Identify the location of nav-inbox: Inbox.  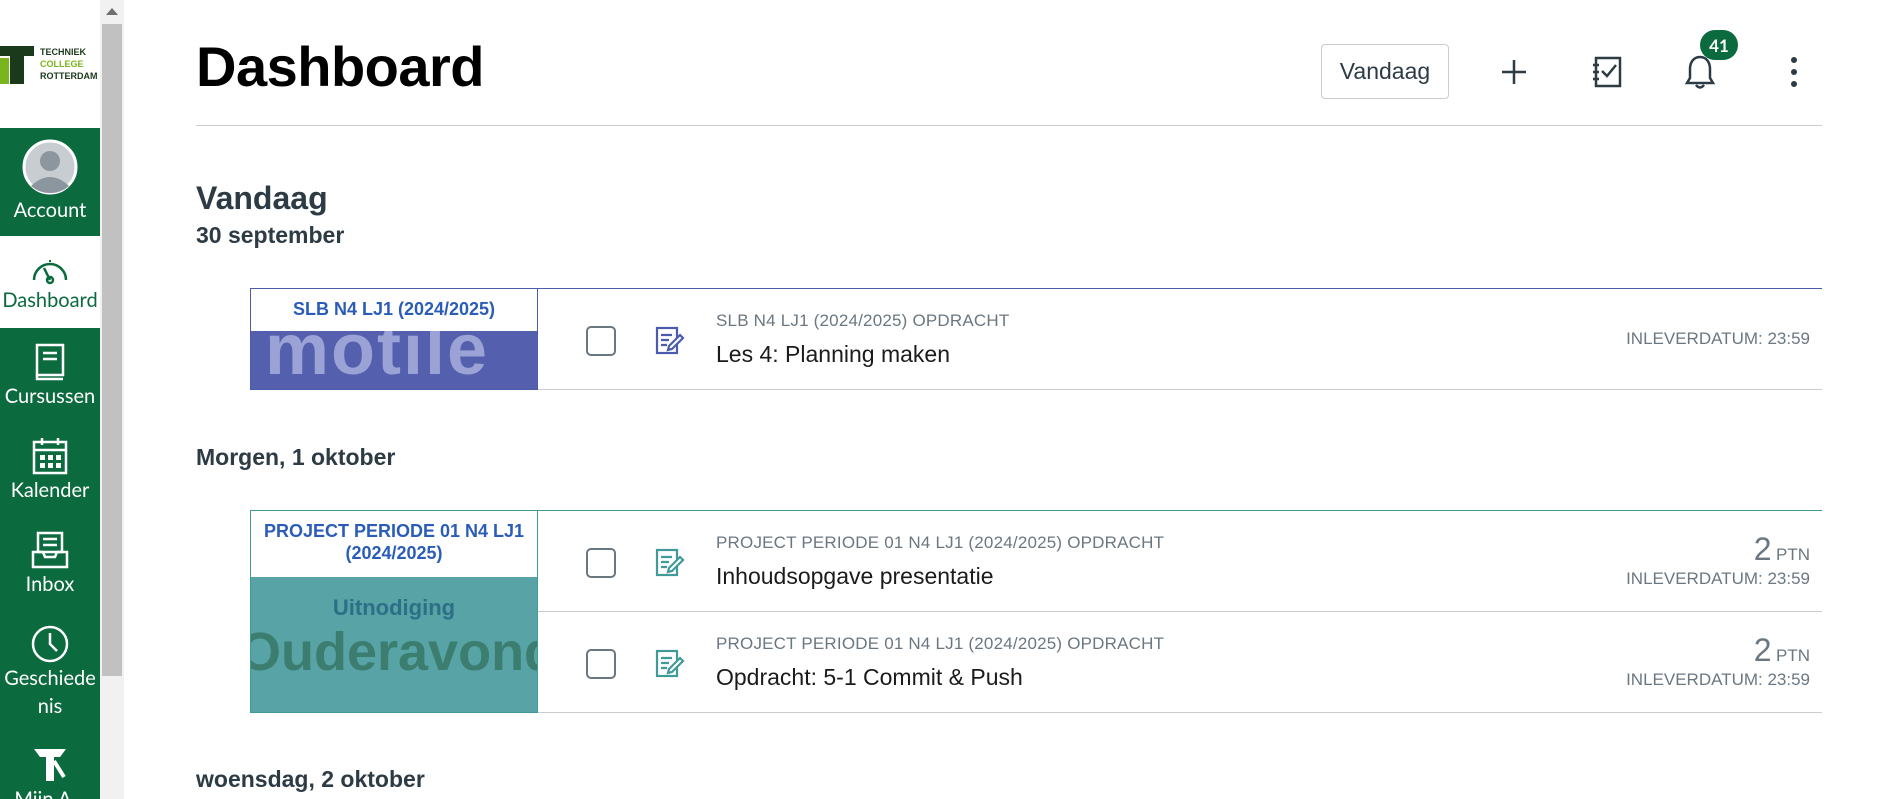
(50, 564).